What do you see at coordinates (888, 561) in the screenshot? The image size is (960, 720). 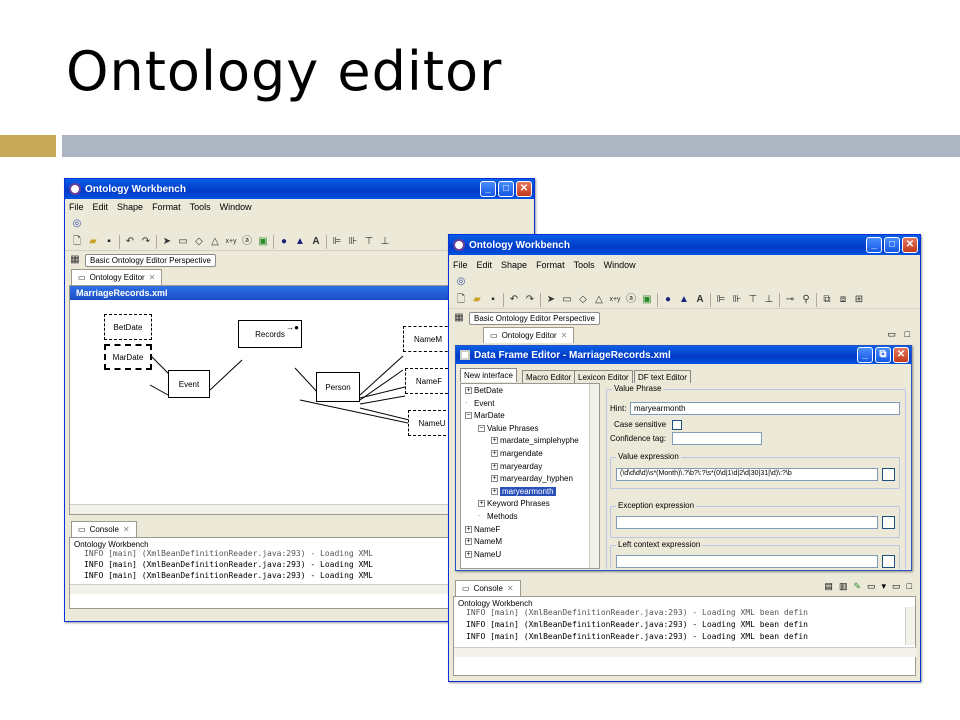 I see `left-context-check` at bounding box center [888, 561].